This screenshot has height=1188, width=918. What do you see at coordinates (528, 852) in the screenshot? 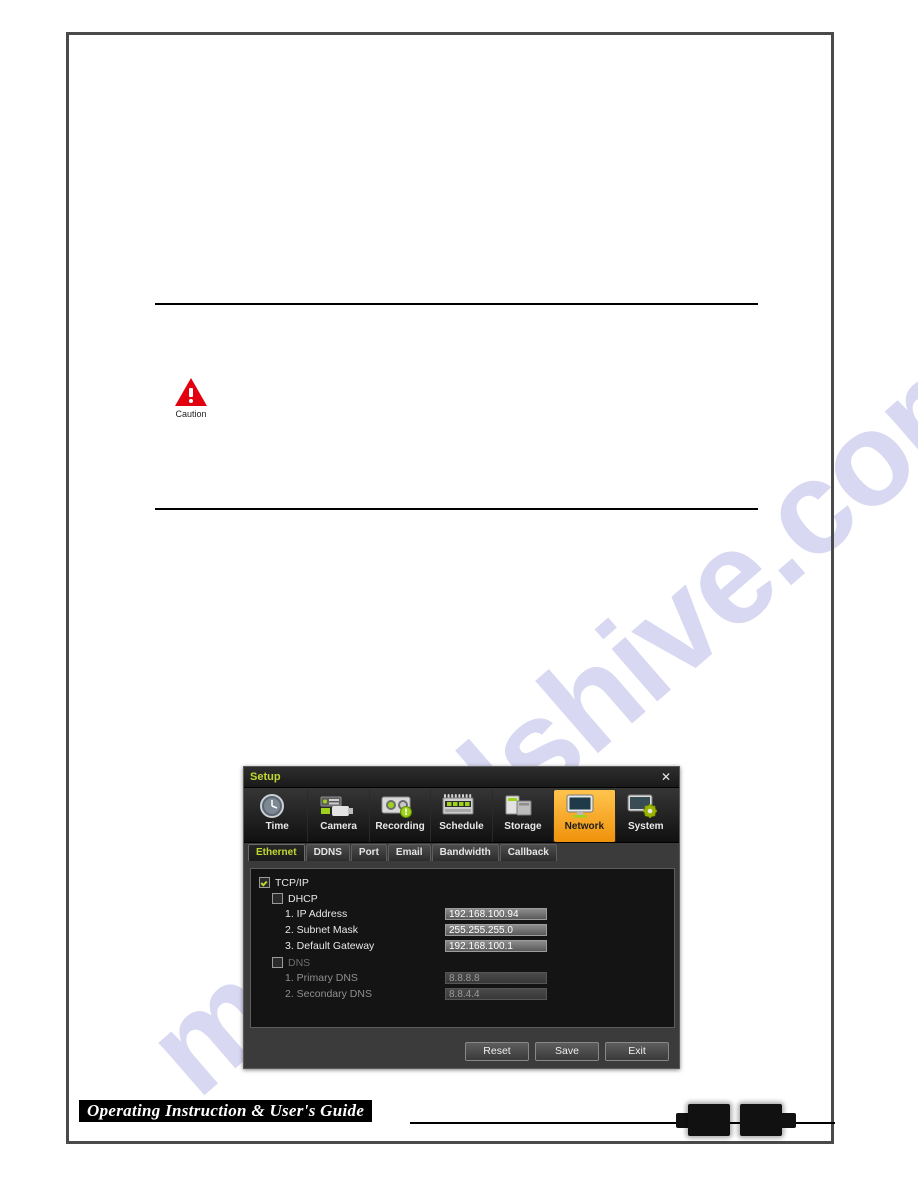
I see `tab-callback: Callback` at bounding box center [528, 852].